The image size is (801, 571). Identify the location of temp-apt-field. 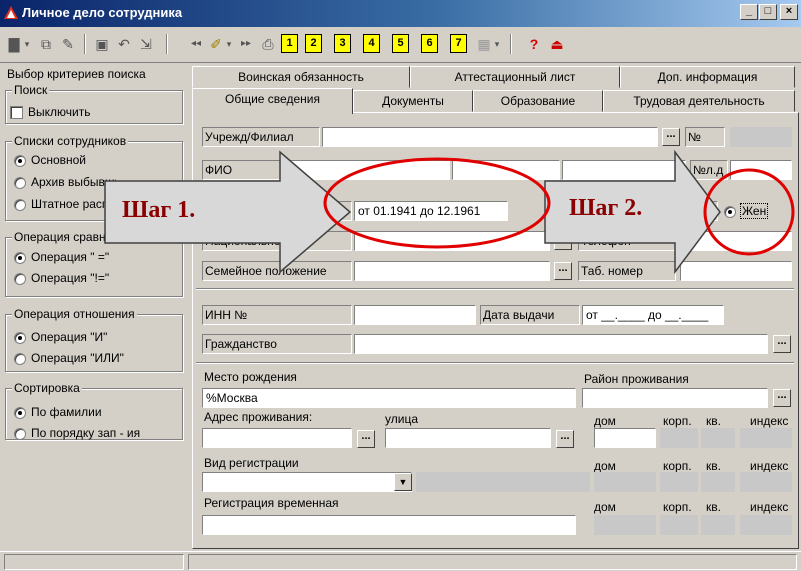
(718, 525).